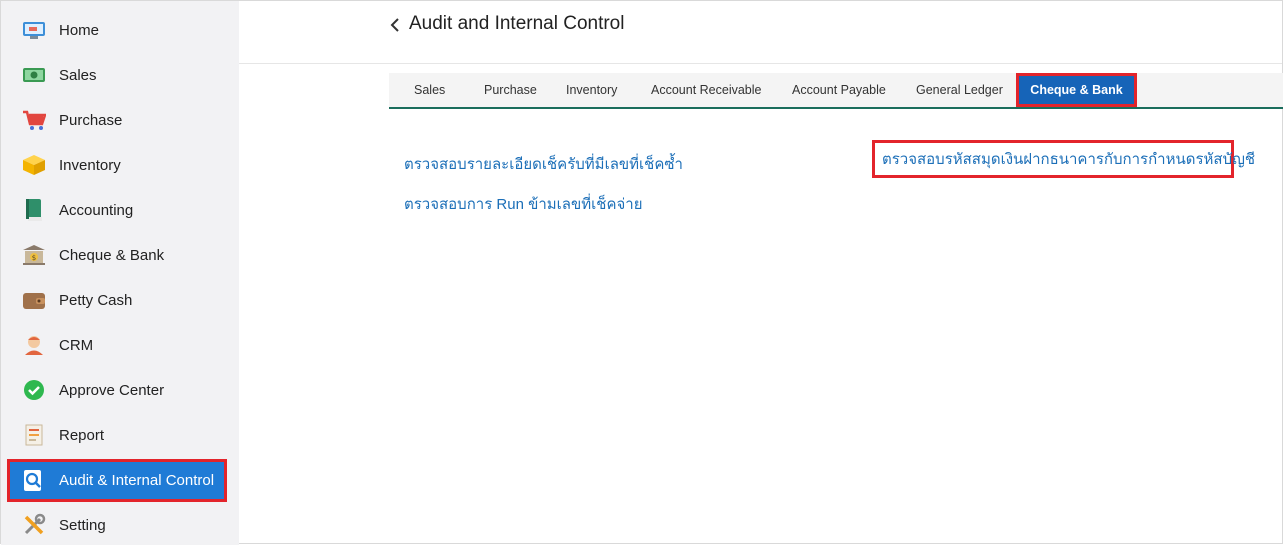 The image size is (1283, 546). Describe the element at coordinates (34, 120) in the screenshot. I see `cart-icon` at that location.